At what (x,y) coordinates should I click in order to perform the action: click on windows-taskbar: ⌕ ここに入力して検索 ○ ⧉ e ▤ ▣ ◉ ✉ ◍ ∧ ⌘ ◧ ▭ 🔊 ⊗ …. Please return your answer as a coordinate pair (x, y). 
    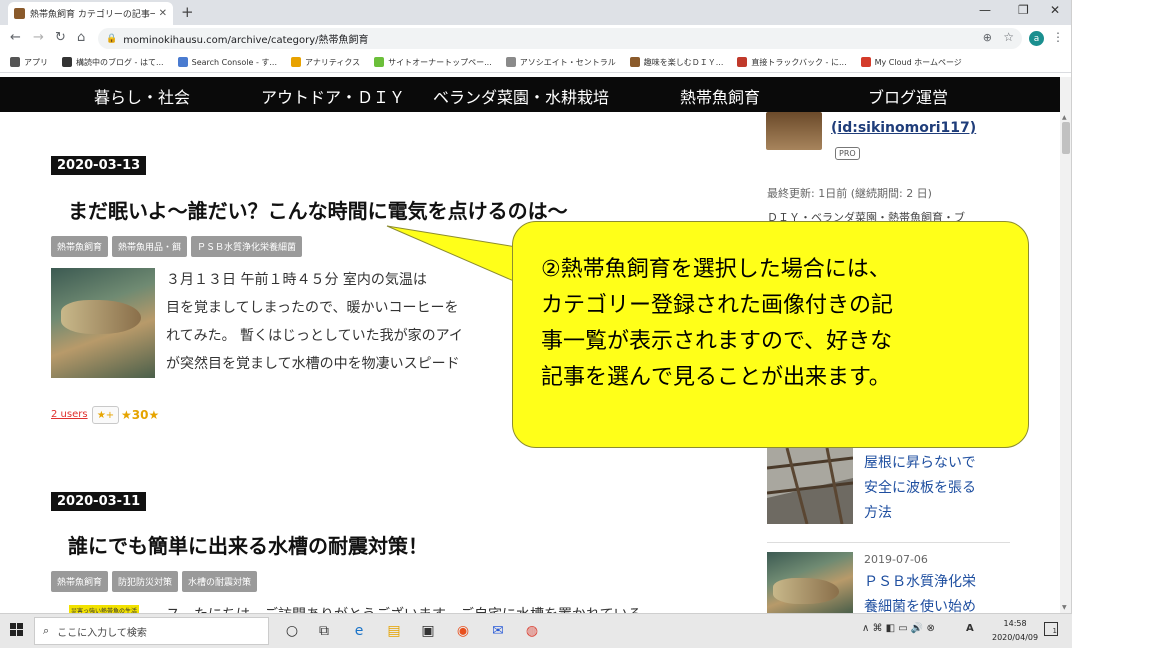
    Looking at the image, I should click on (536, 630).